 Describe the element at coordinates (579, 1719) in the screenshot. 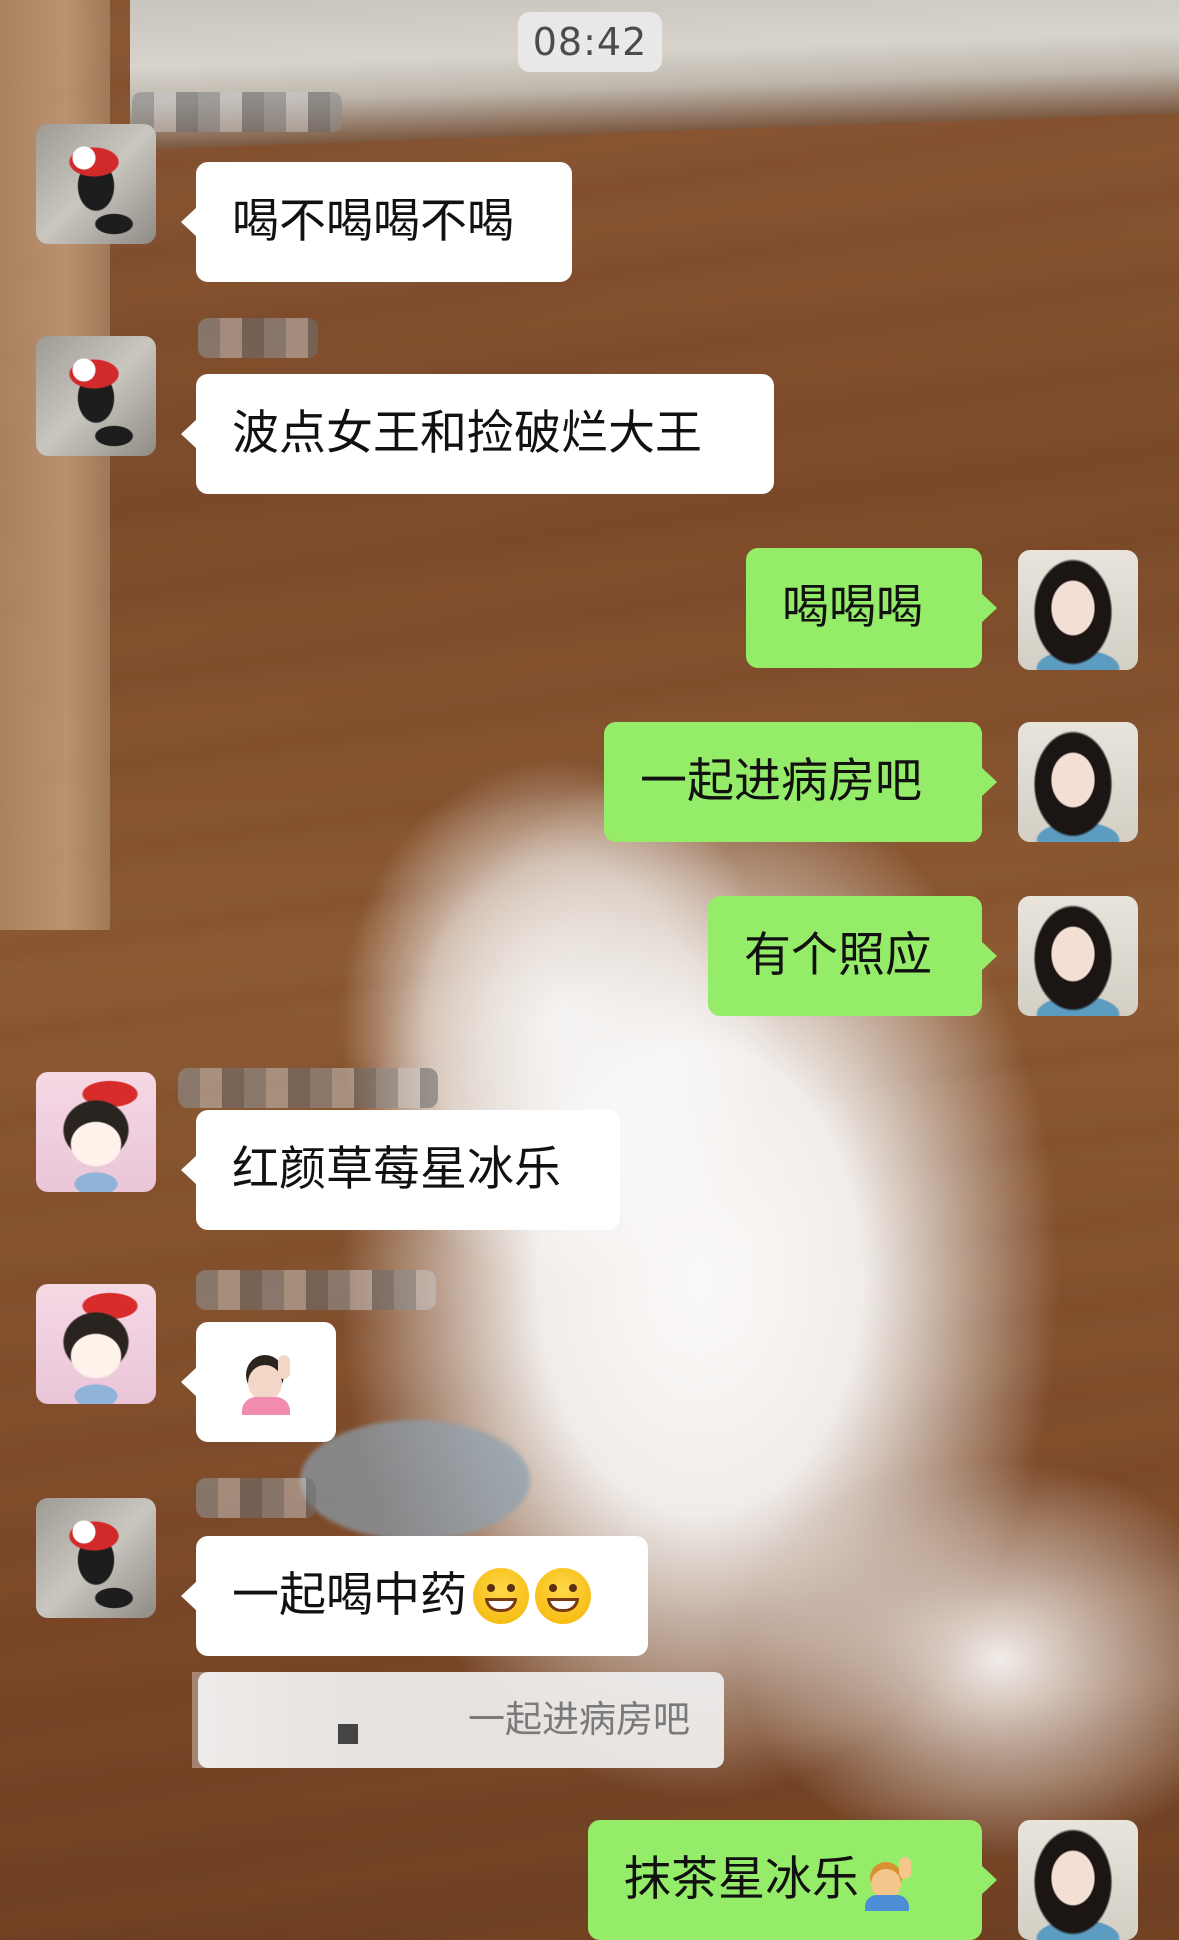

I see `quoted-text: 一起进病房吧` at that location.